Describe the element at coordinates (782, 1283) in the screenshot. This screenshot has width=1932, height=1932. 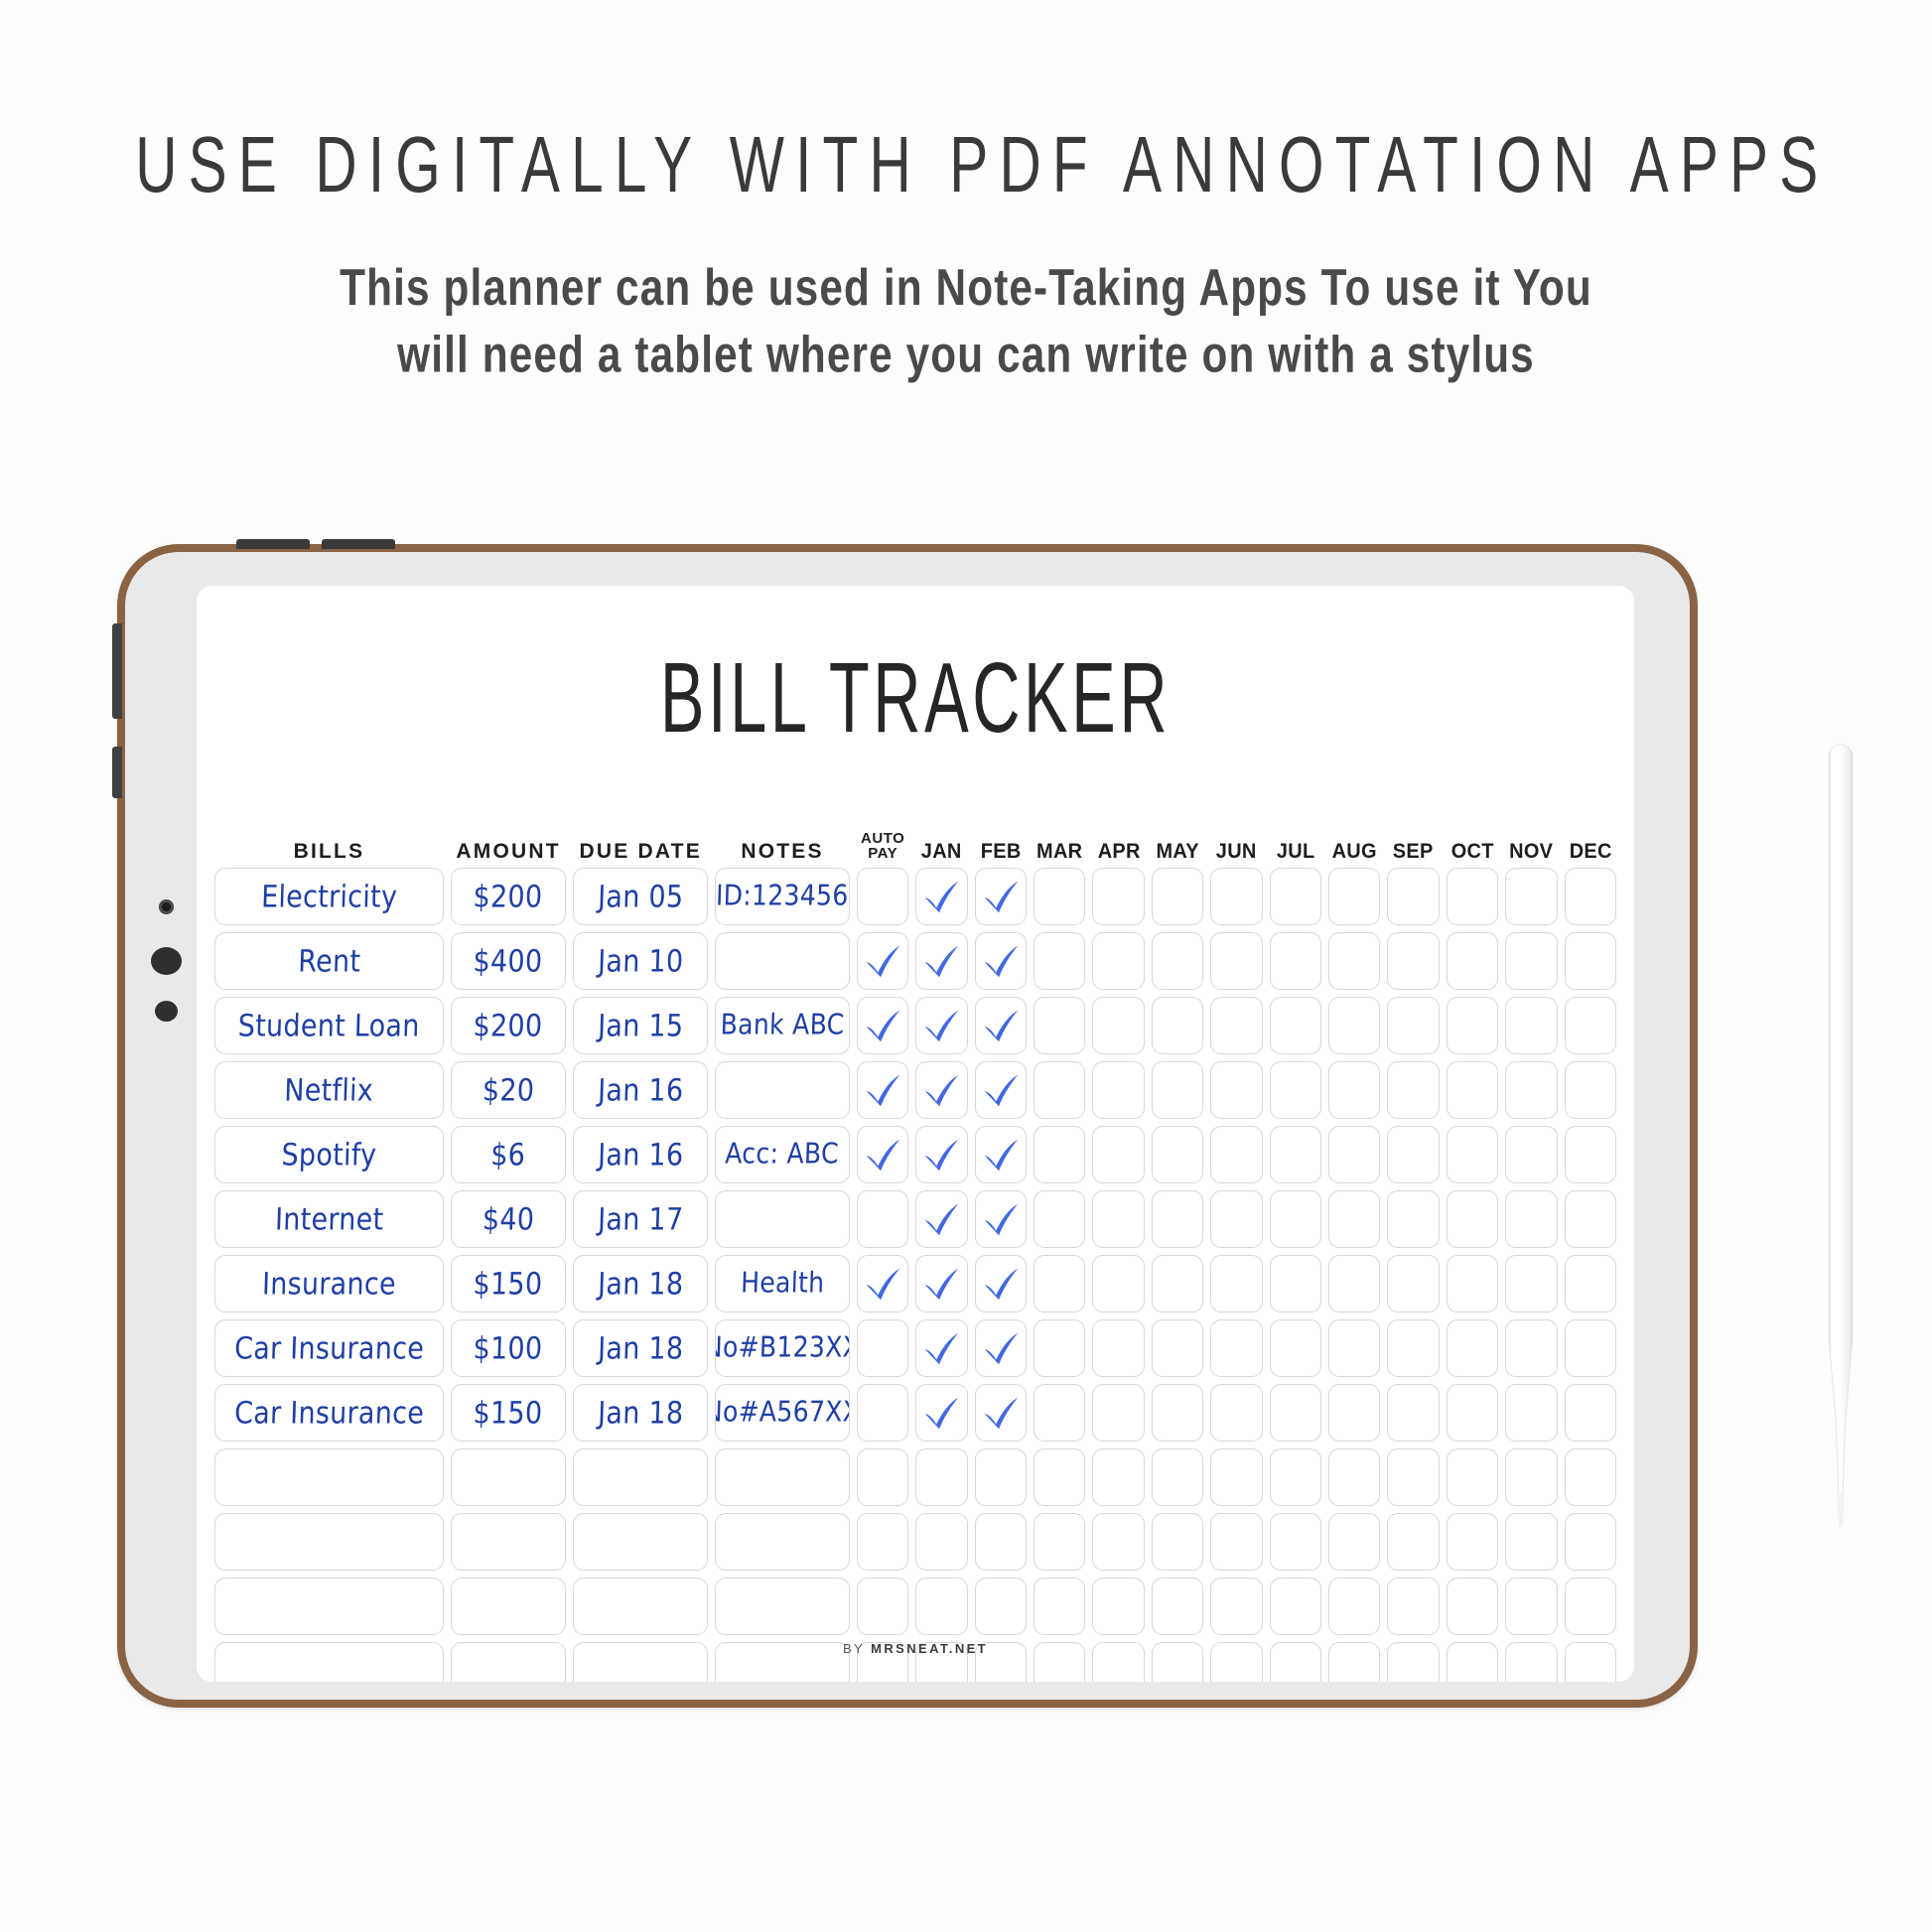
I see `cell-notes-6: Health` at that location.